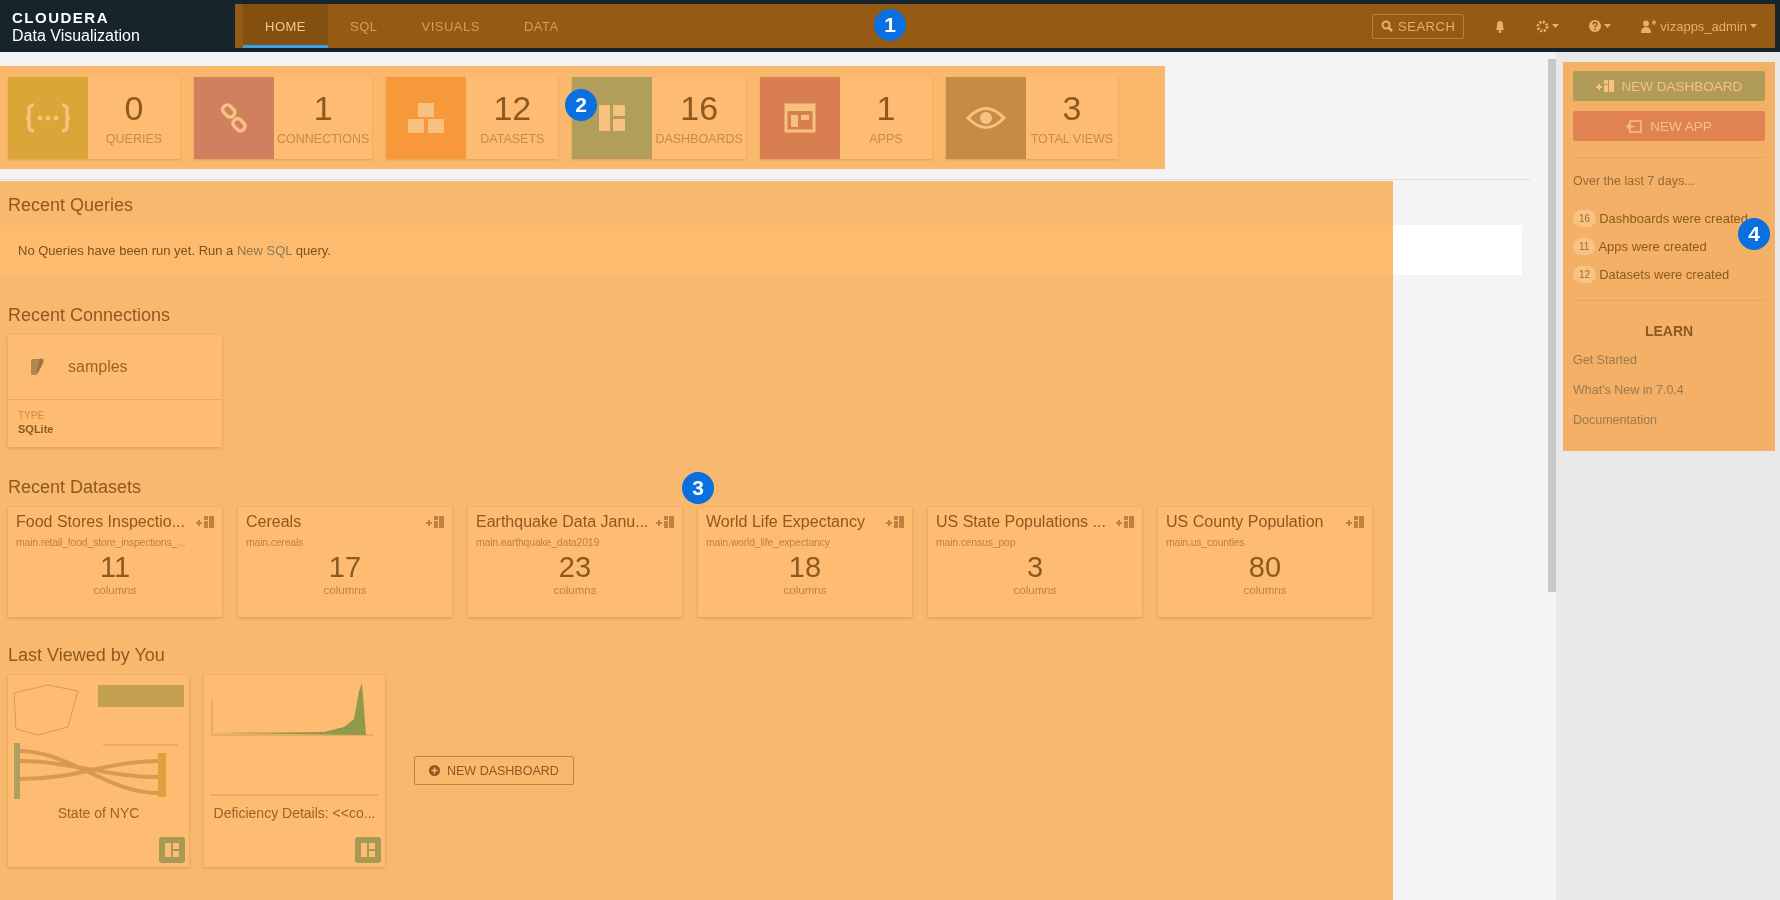 The image size is (1780, 900). Describe the element at coordinates (274, 522) in the screenshot. I see `dataset-name: Cereals` at that location.